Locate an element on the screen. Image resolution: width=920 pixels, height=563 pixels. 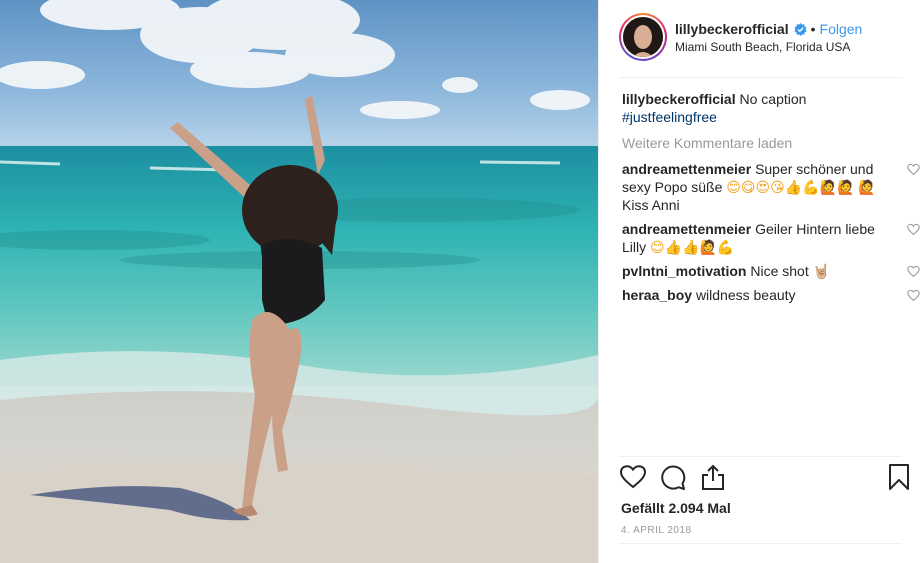
comment-username: pvlntni_motivation is located at coordinates (684, 271).